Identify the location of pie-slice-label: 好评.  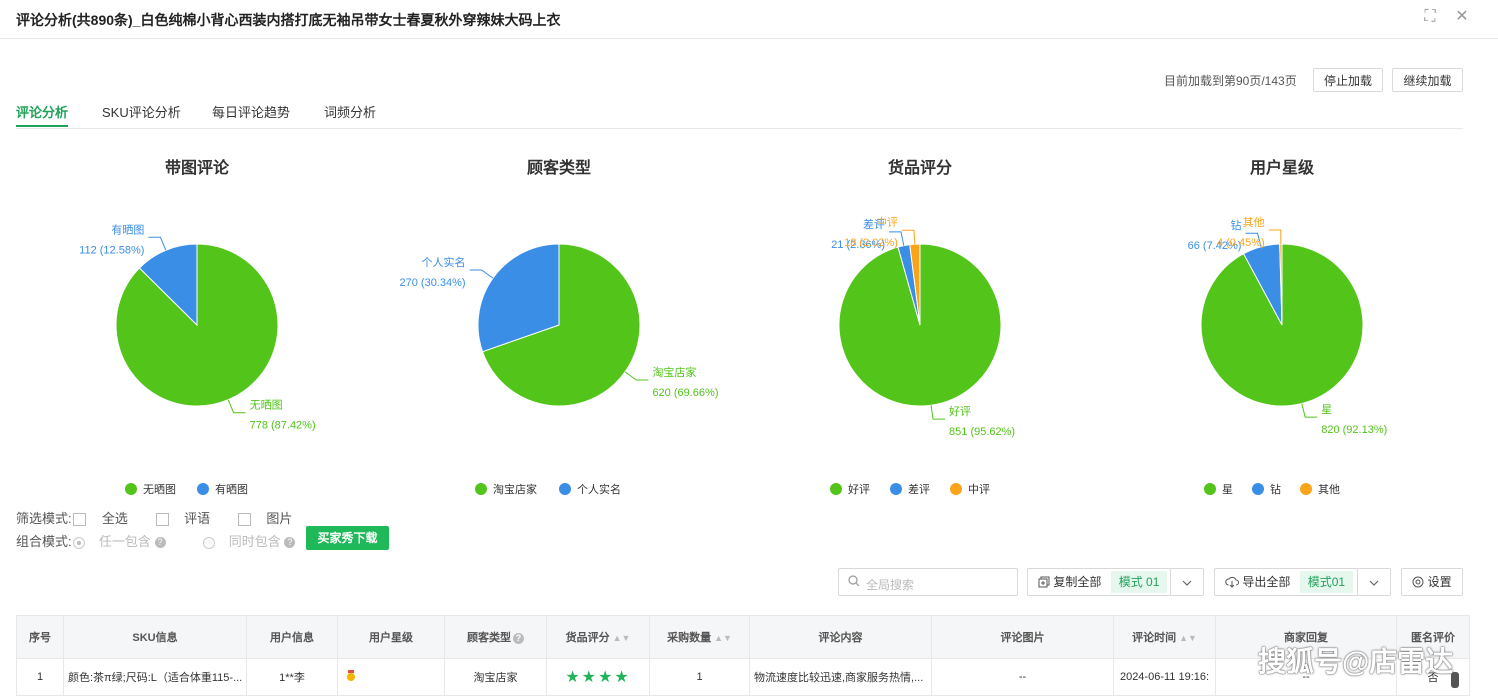
(960, 411).